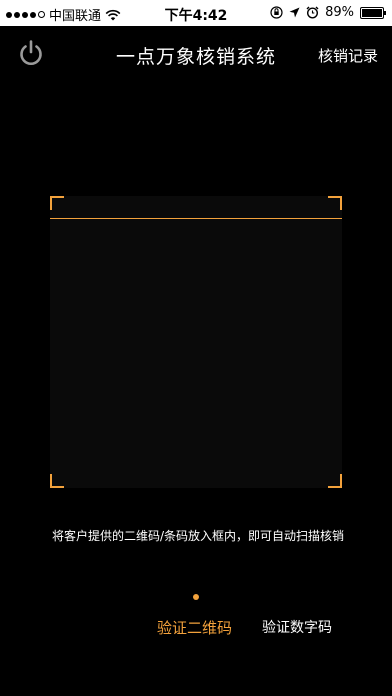 The height and width of the screenshot is (696, 392). Describe the element at coordinates (276, 12) in the screenshot. I see `rotation-lock-icon` at that location.